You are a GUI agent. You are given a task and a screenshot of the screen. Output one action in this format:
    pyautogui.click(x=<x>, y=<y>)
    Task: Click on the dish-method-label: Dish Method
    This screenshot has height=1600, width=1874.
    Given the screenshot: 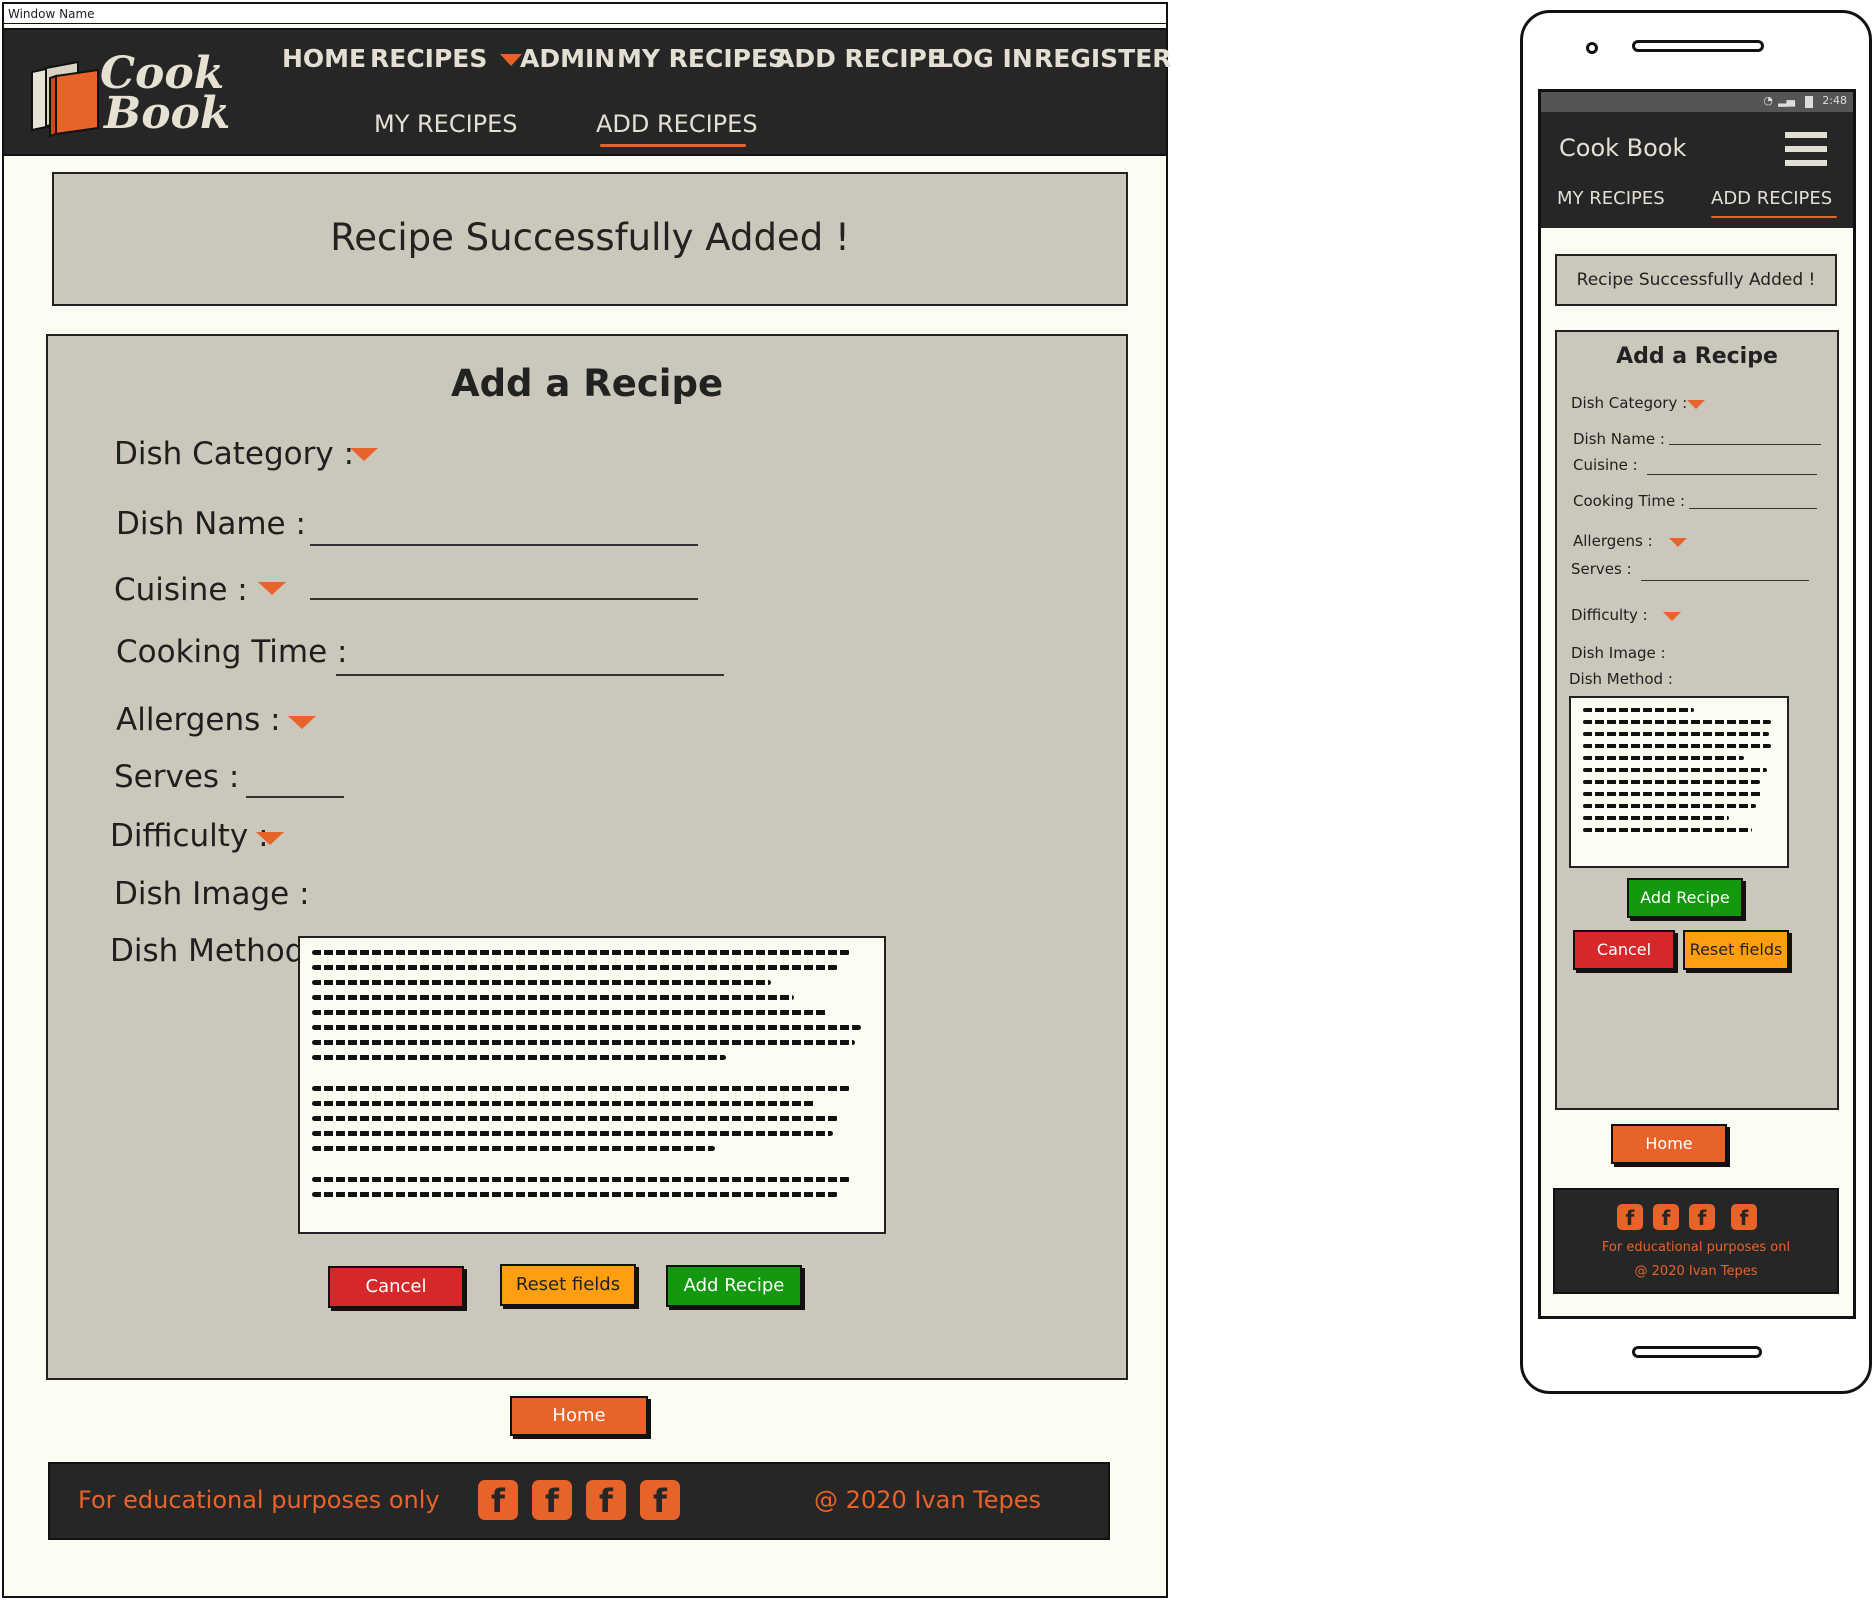 What is the action you would take?
    pyautogui.click(x=207, y=951)
    